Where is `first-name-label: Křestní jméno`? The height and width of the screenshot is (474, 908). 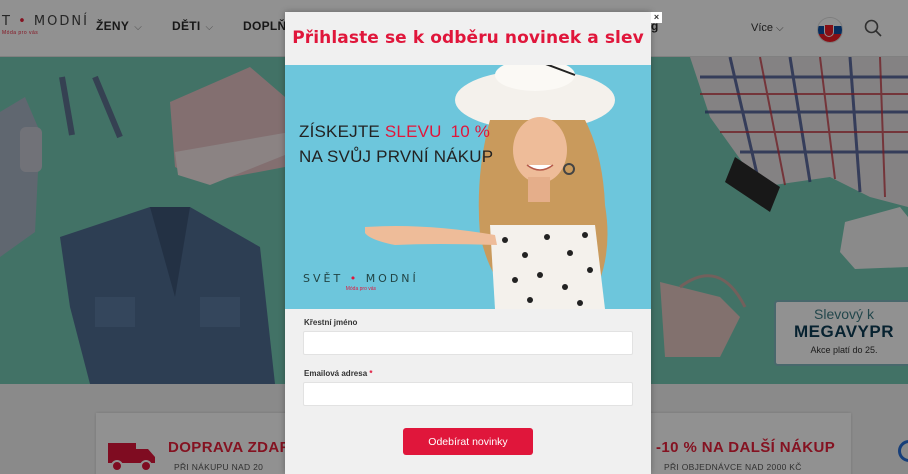 first-name-label: Křestní jméno is located at coordinates (331, 322).